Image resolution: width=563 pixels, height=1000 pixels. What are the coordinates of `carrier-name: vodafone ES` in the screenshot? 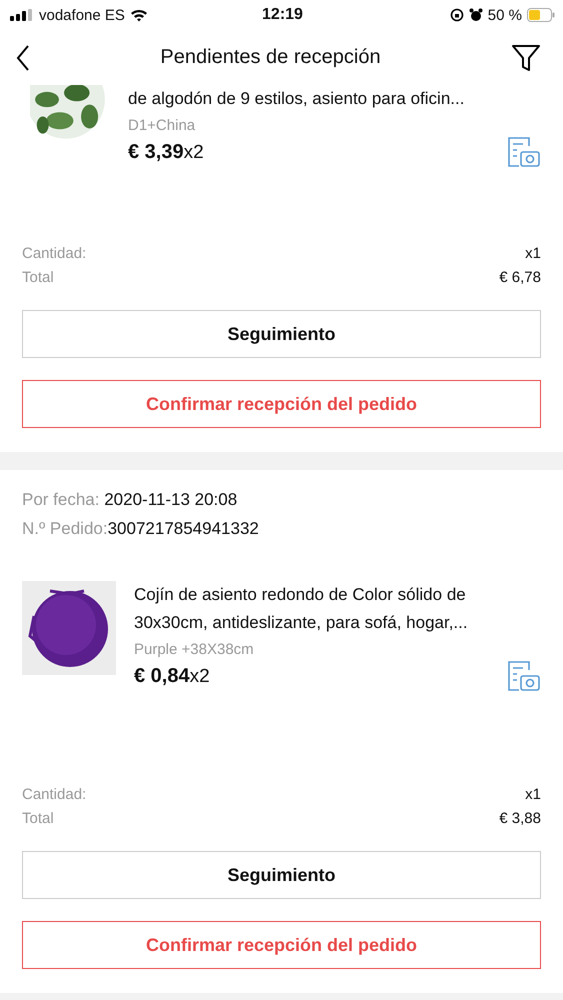 It's located at (82, 15).